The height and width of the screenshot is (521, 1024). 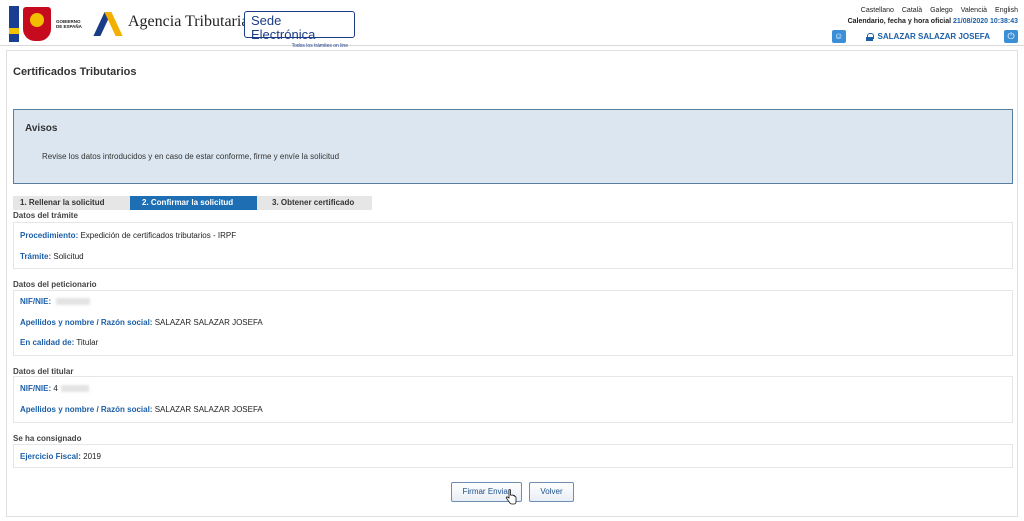 I want to click on gobierno-logo: GOBIERNO DE ESPAÑA, so click(x=50, y=24).